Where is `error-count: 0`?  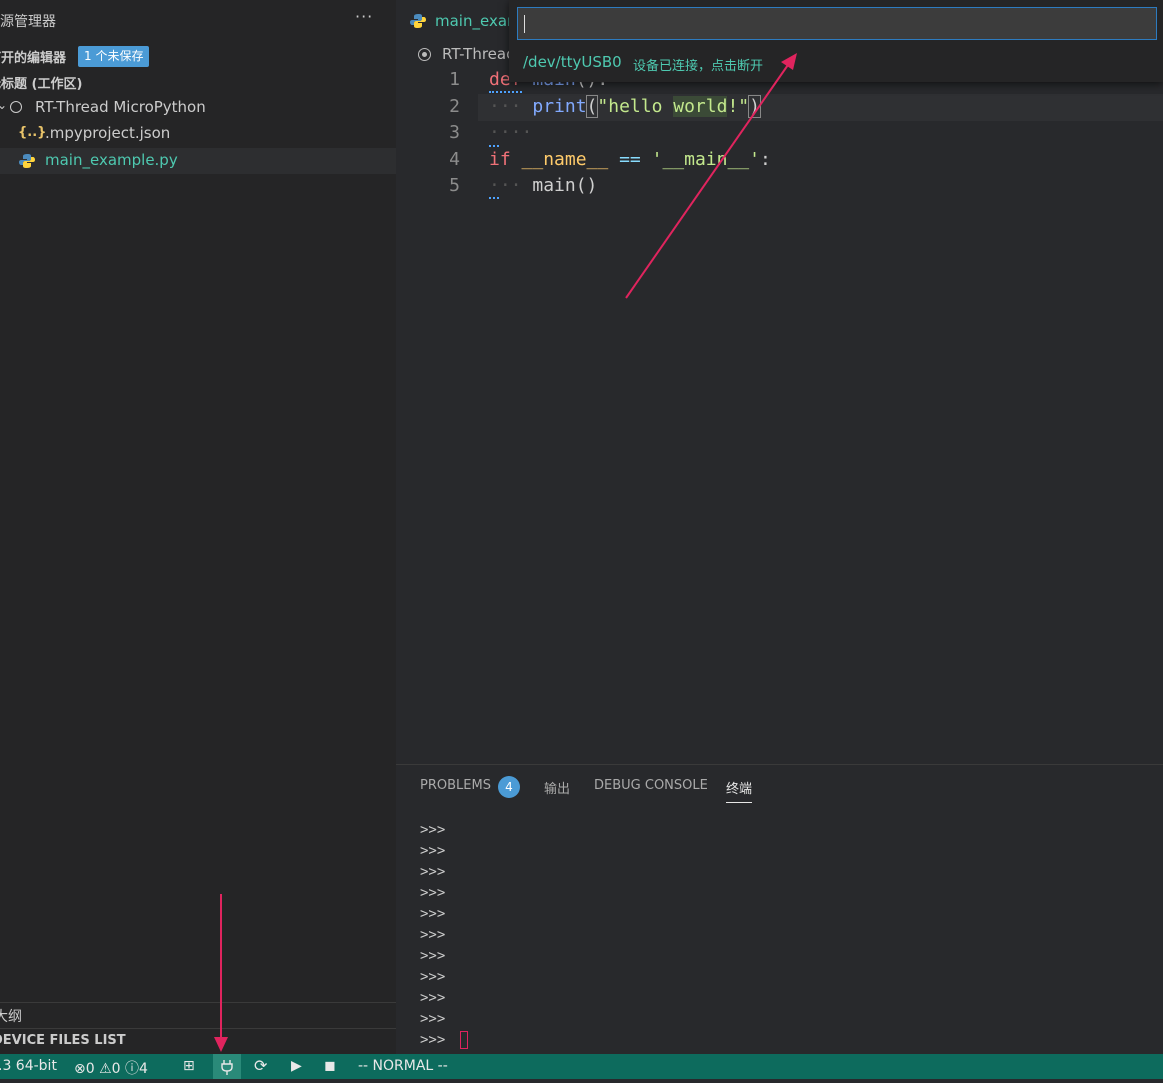
error-count: 0 is located at coordinates (90, 1069).